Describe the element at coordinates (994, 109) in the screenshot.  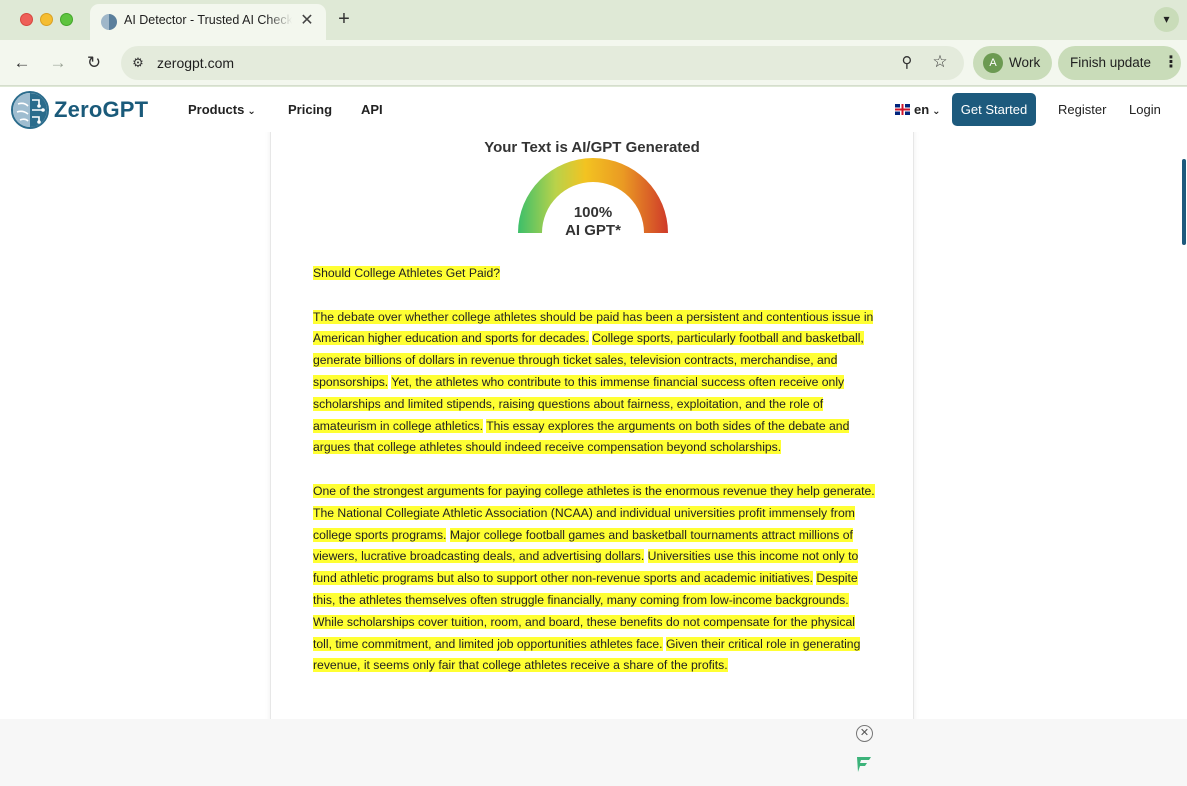
I see `get-started-button: Get Started` at that location.